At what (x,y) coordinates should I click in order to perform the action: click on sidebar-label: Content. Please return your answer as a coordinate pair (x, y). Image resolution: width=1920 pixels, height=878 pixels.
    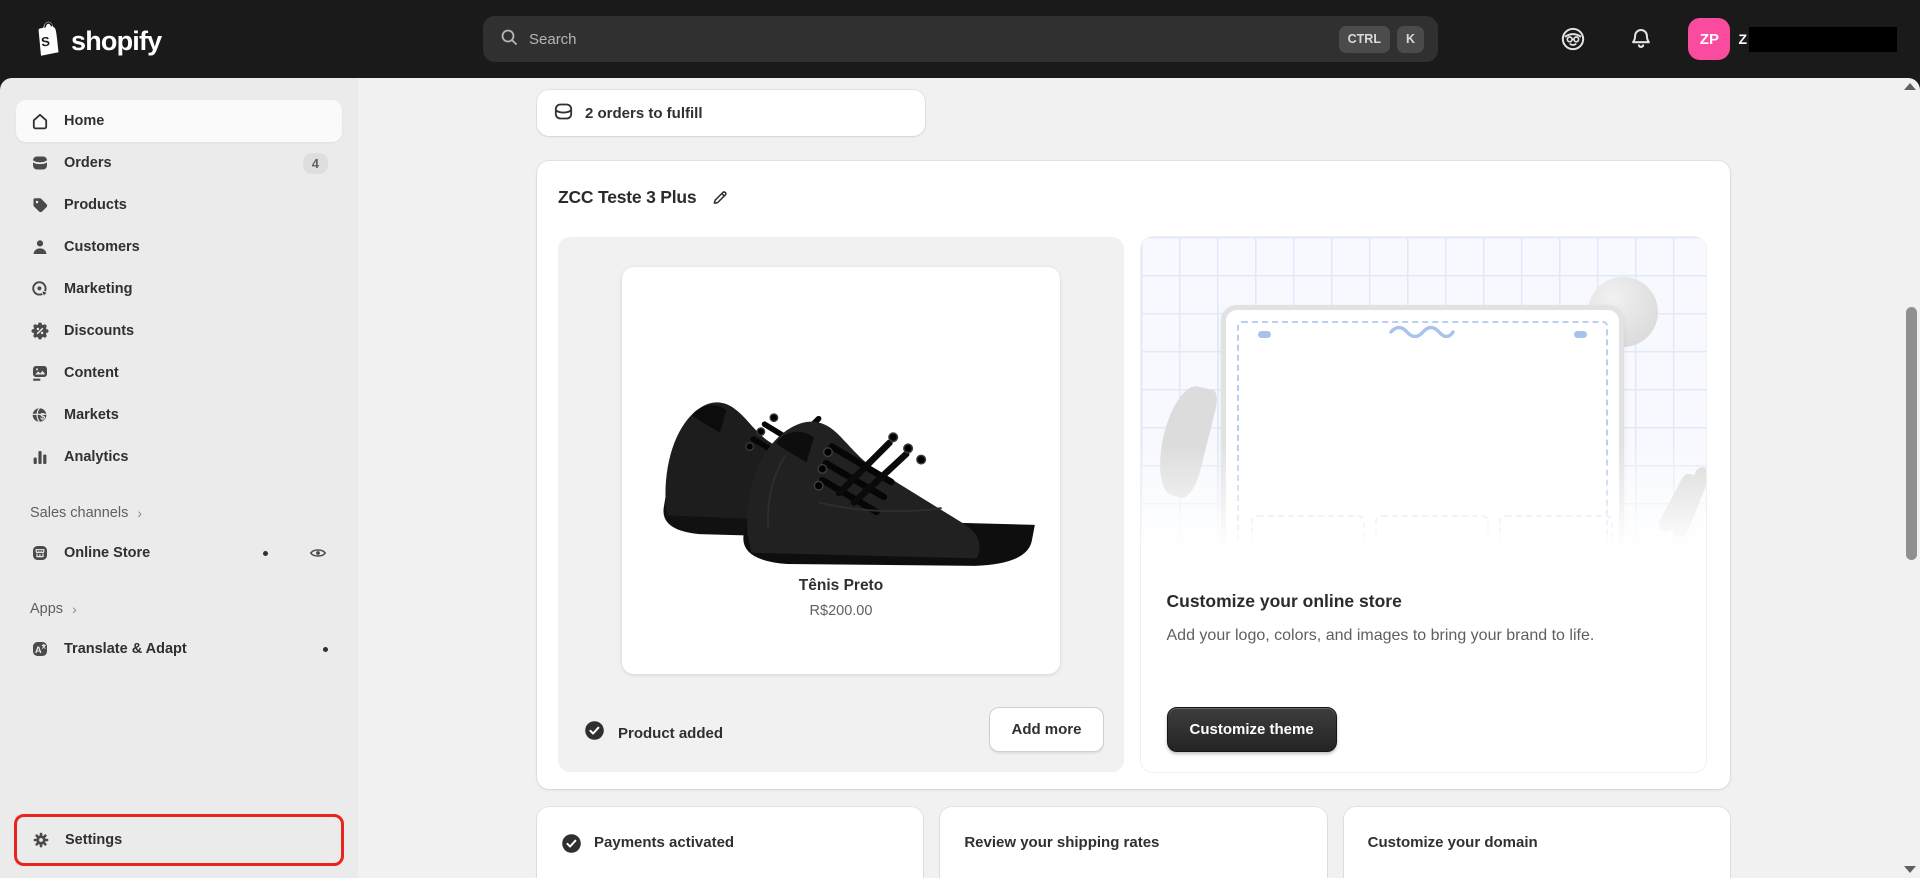
    Looking at the image, I should click on (91, 373).